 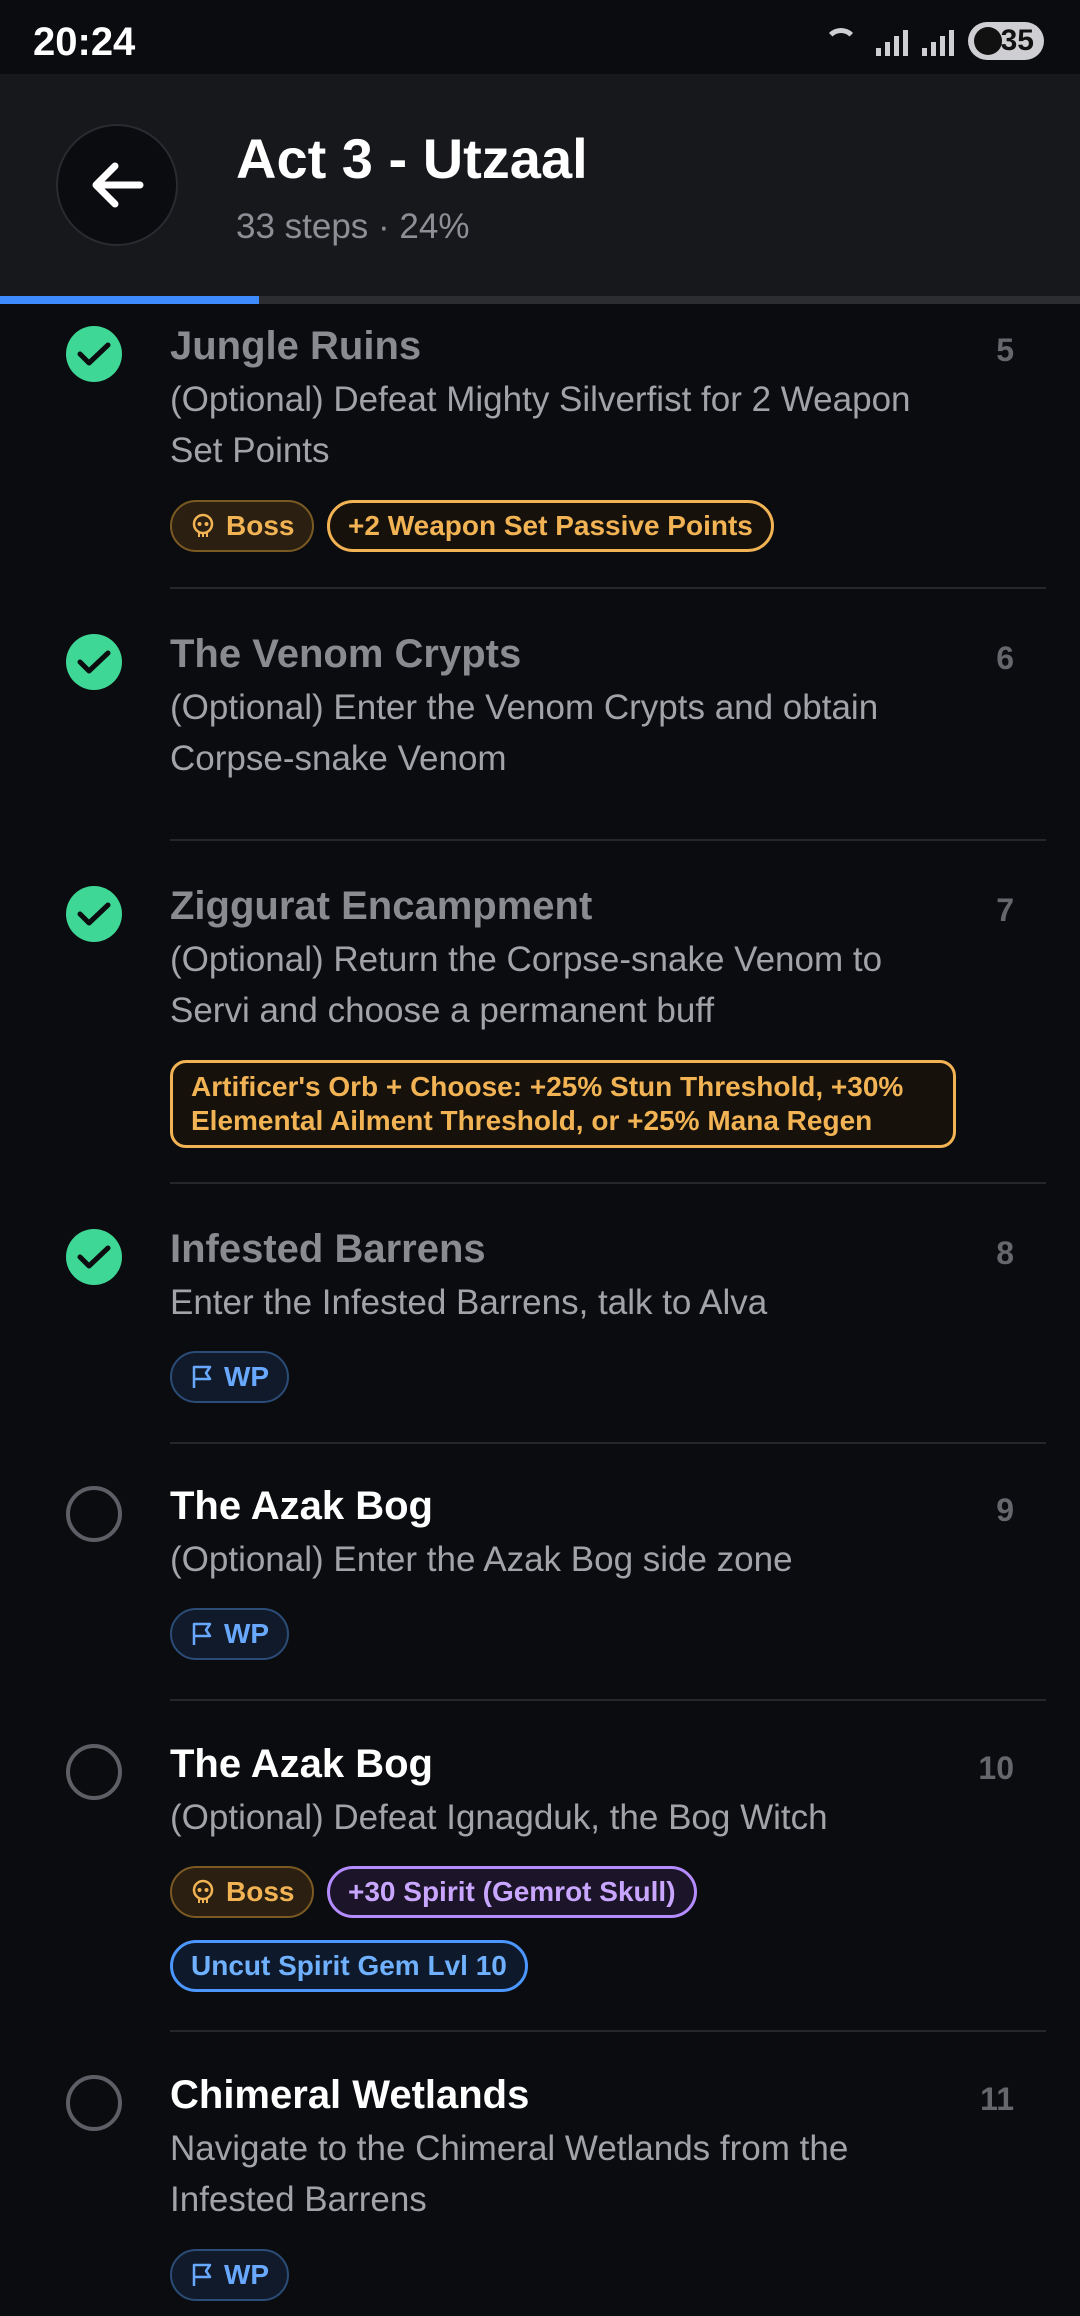 What do you see at coordinates (353, 226) in the screenshot?
I see `page-subtitle: 33 steps · 24%` at bounding box center [353, 226].